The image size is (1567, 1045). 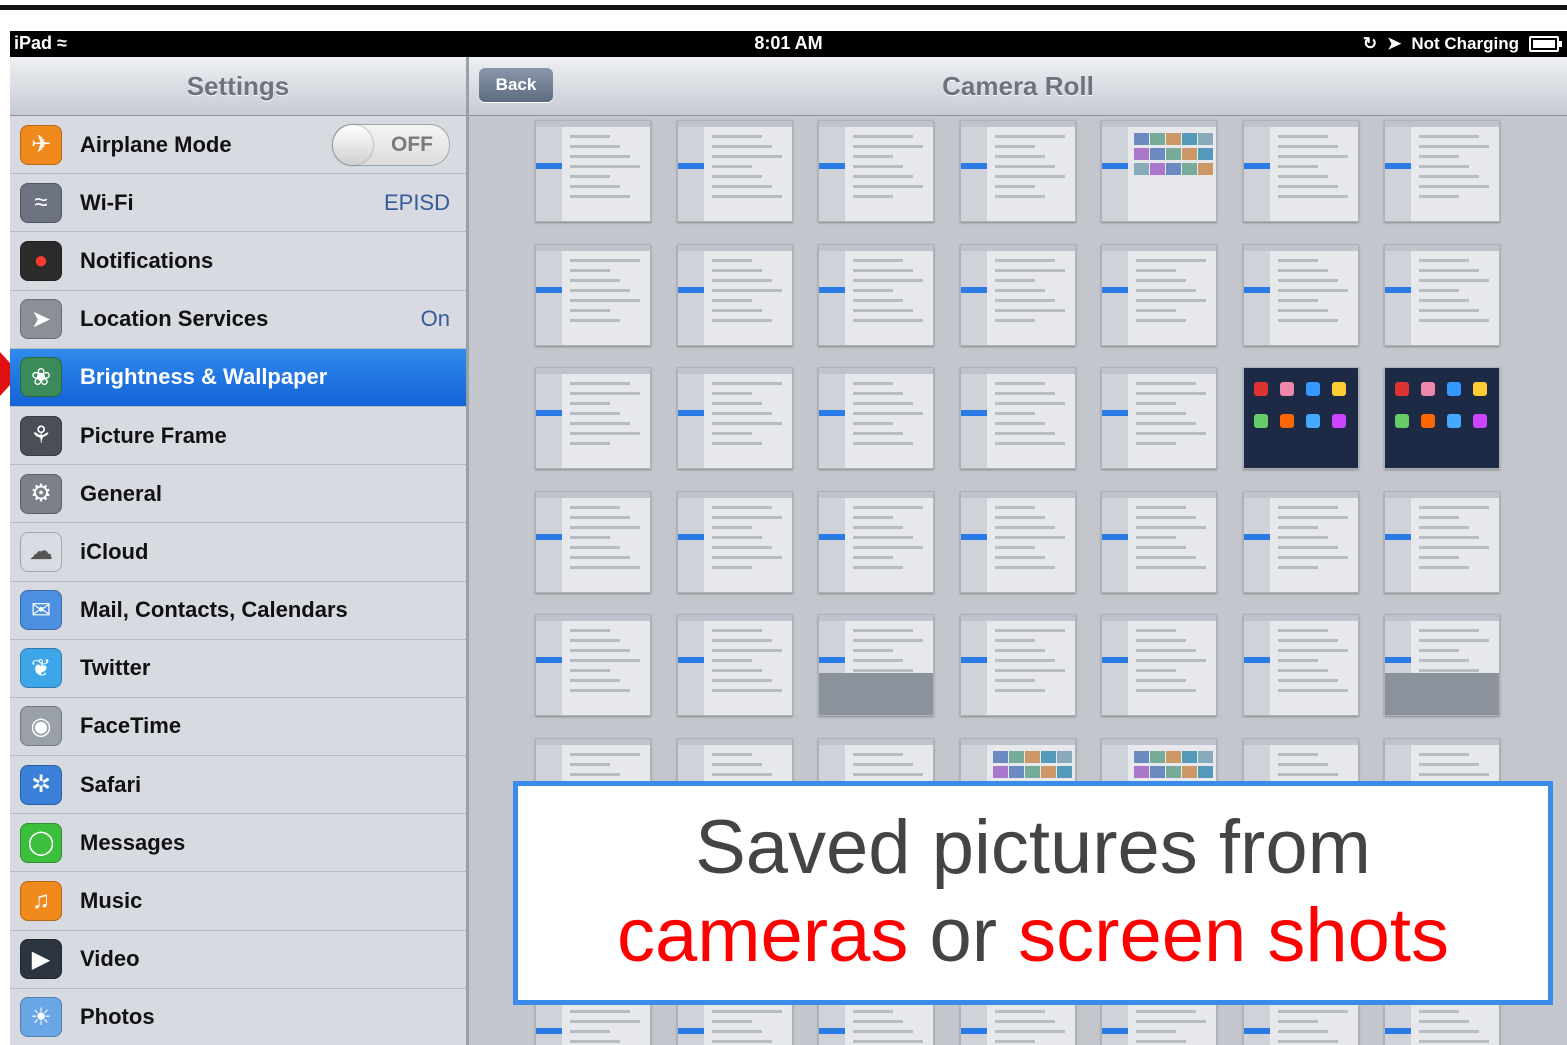 I want to click on callout-word-cameras: cameras, so click(x=762, y=935).